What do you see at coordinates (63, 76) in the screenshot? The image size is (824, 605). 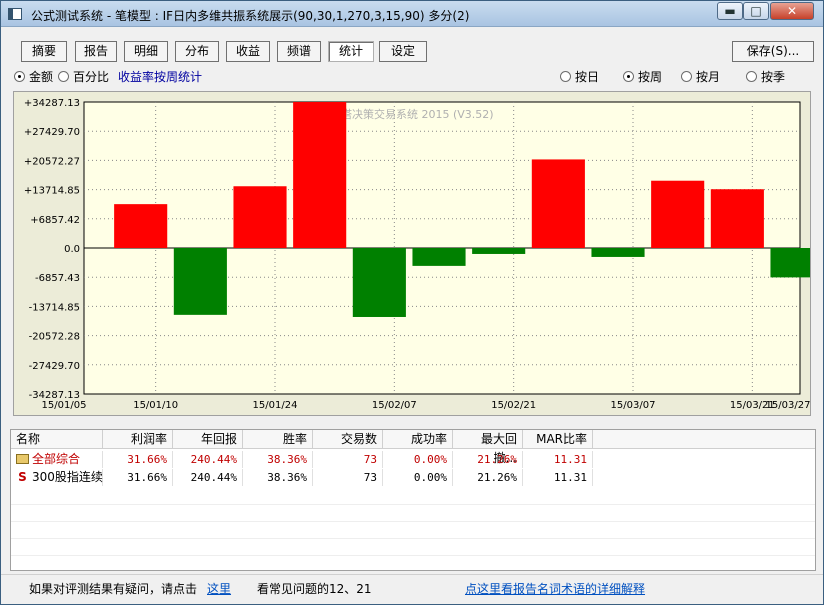 I see `percent-radio` at bounding box center [63, 76].